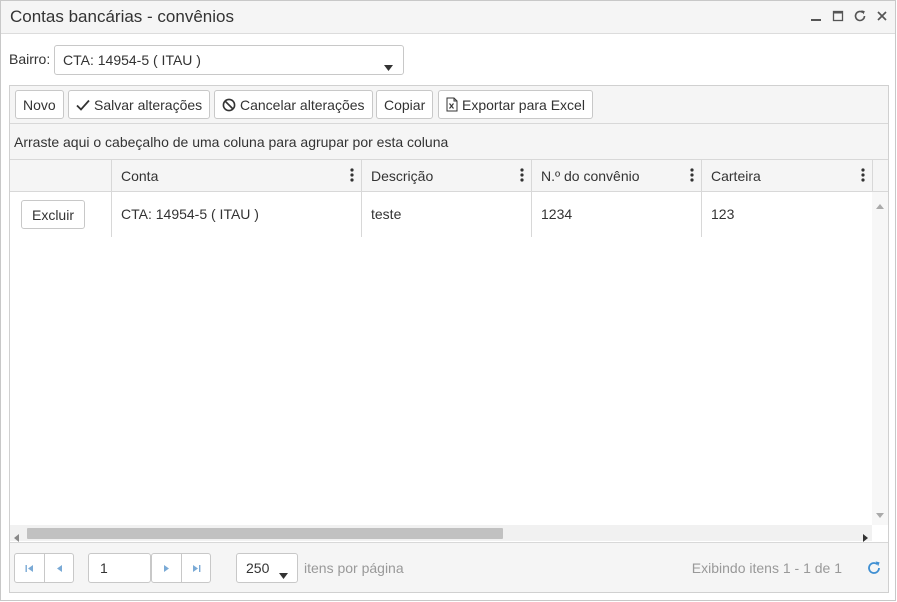 This screenshot has width=897, height=602. I want to click on scroll-up-icon, so click(880, 204).